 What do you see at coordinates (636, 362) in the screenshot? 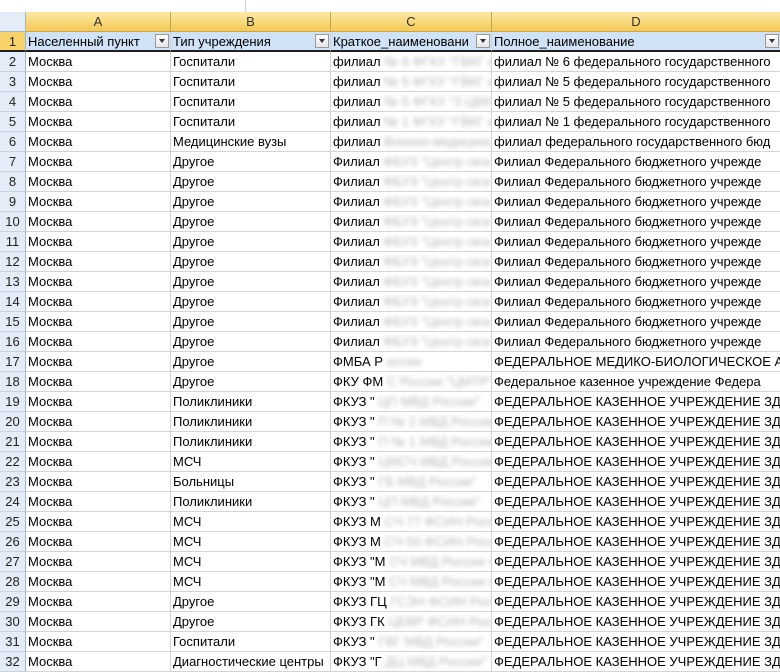
I see `cell-full-name: ФЕДЕРАЛЬНОЕ МЕДИКО-БИОЛОГИЧЕСКОЕ АГ` at bounding box center [636, 362].